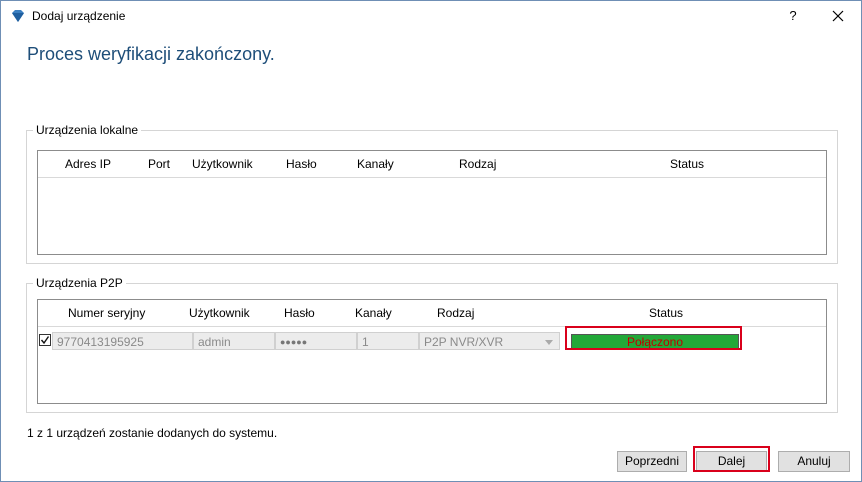 This screenshot has width=862, height=482. What do you see at coordinates (151, 54) in the screenshot?
I see `page-heading: Proces weryfikacji zakończony.` at bounding box center [151, 54].